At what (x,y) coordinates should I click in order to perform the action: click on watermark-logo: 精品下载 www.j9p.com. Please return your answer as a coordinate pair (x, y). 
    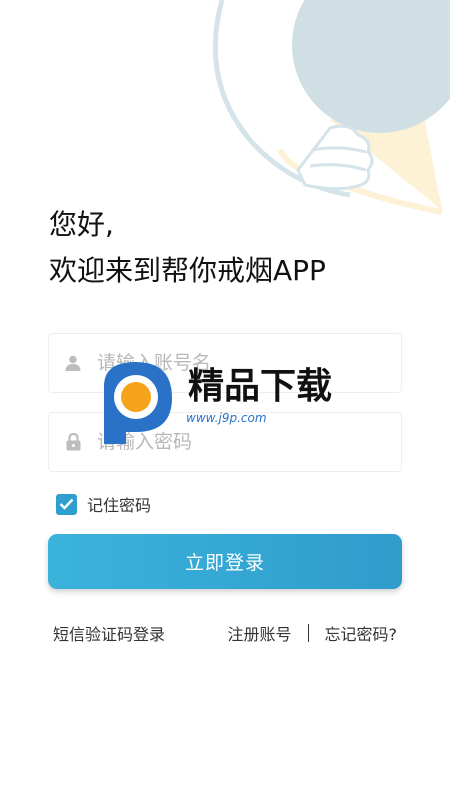
    Looking at the image, I should click on (218, 403).